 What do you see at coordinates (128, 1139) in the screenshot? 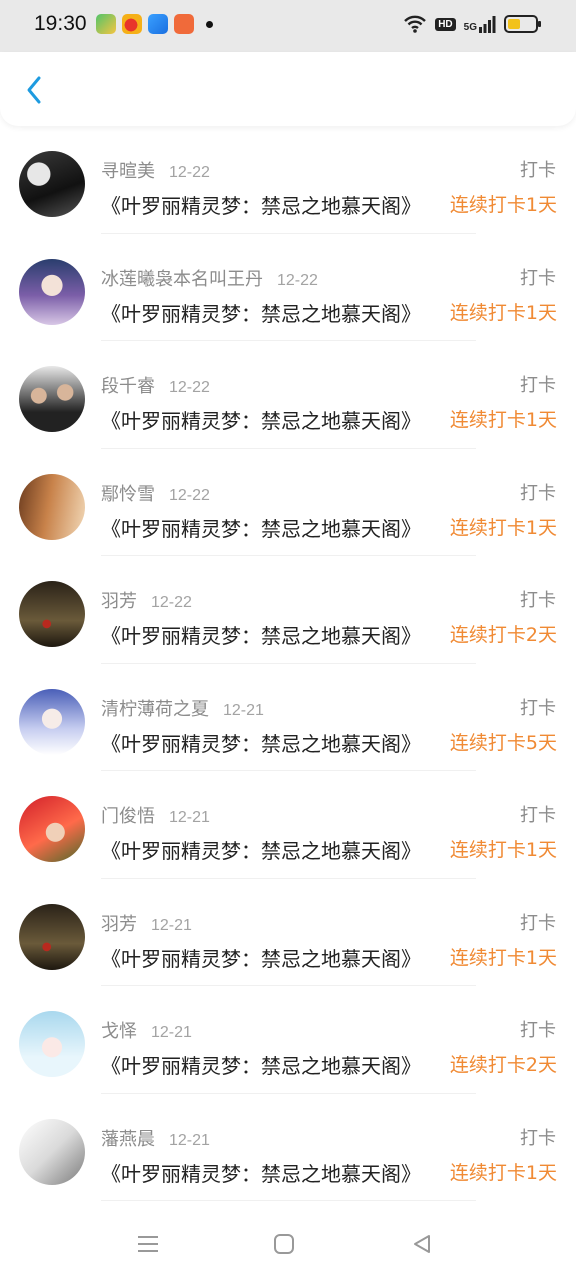
I see `user-name: 藩燕晨` at bounding box center [128, 1139].